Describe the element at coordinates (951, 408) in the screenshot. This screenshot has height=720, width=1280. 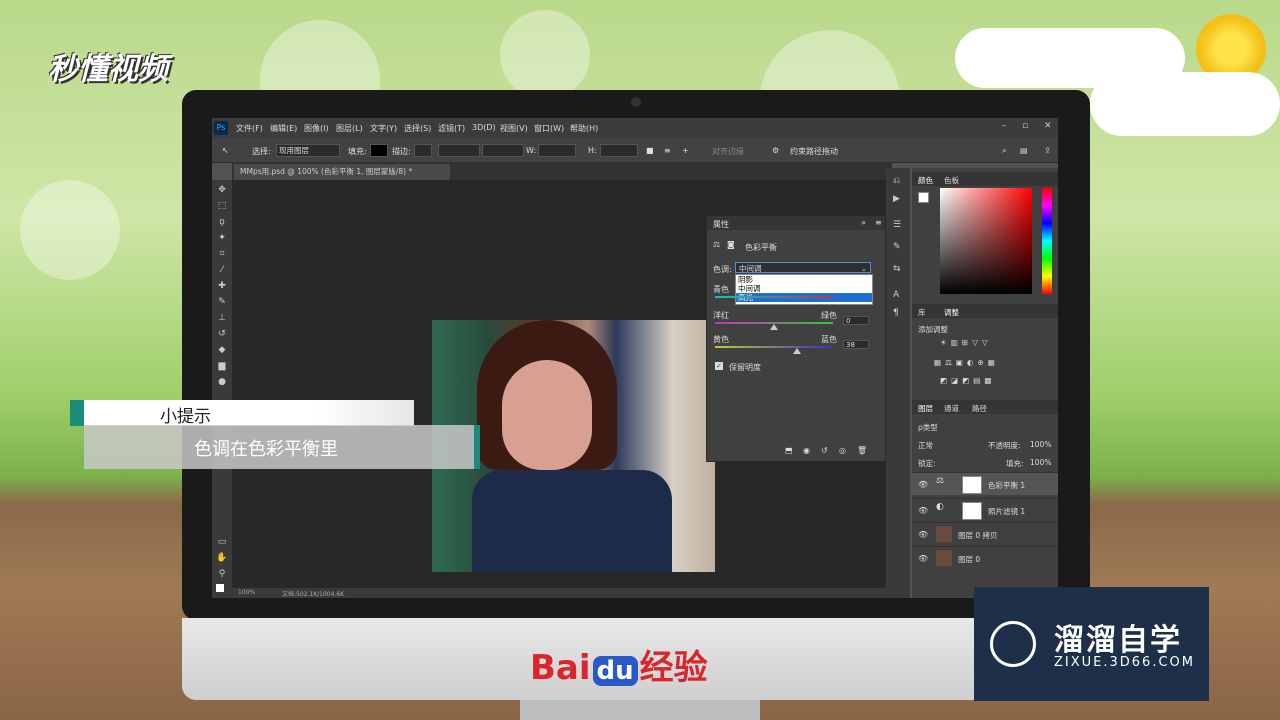
I see `tab-channels: 通道` at that location.